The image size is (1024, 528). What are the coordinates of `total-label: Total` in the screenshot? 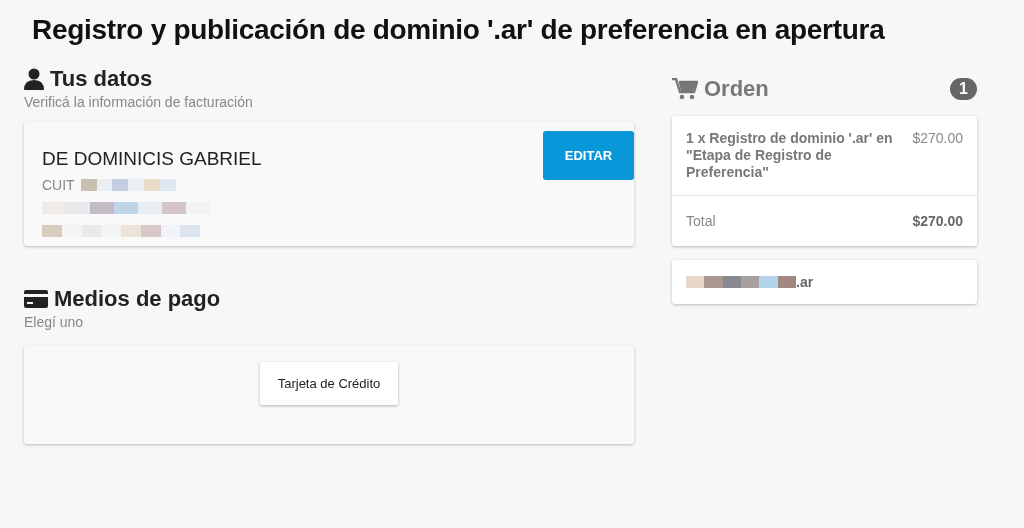 It's located at (701, 221).